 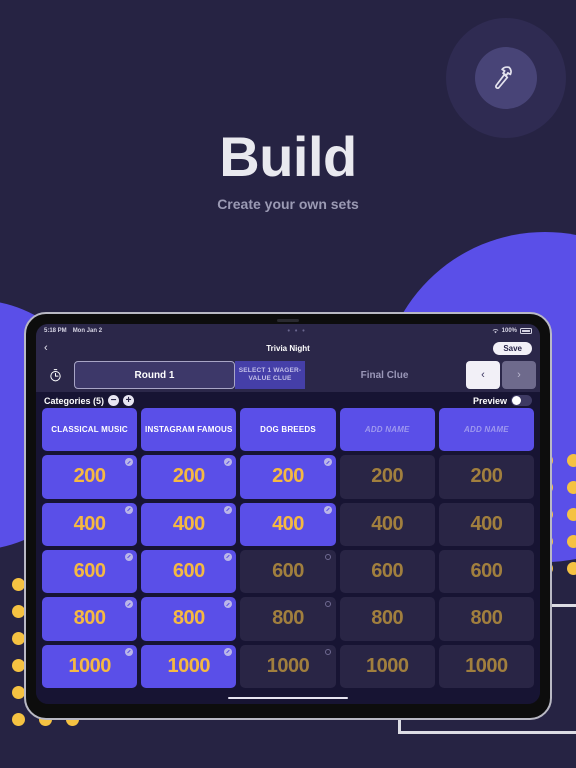 I want to click on home-indicator, so click(x=288, y=698).